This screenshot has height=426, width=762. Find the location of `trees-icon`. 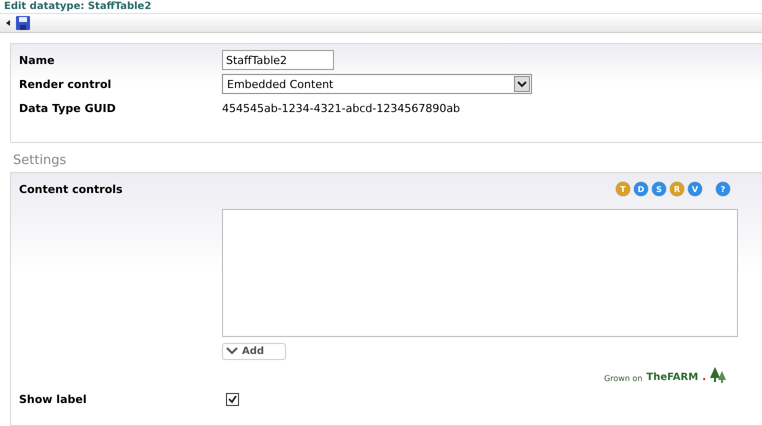

trees-icon is located at coordinates (718, 375).